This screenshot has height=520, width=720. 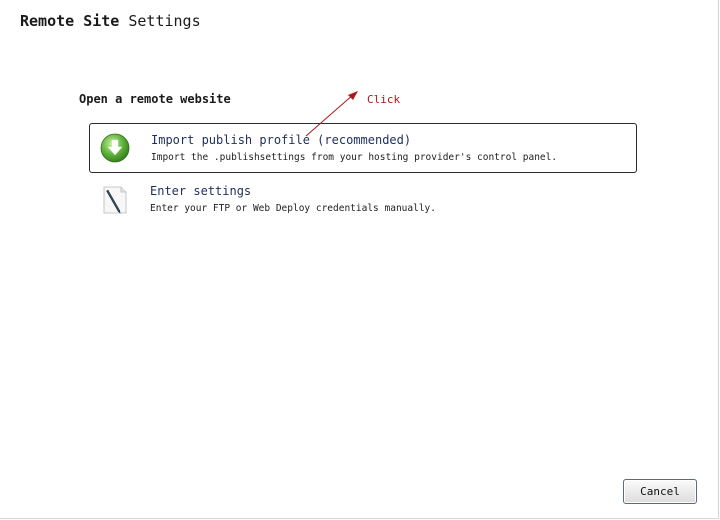 What do you see at coordinates (281, 140) in the screenshot?
I see `option-title: Import publish profile (recommended)` at bounding box center [281, 140].